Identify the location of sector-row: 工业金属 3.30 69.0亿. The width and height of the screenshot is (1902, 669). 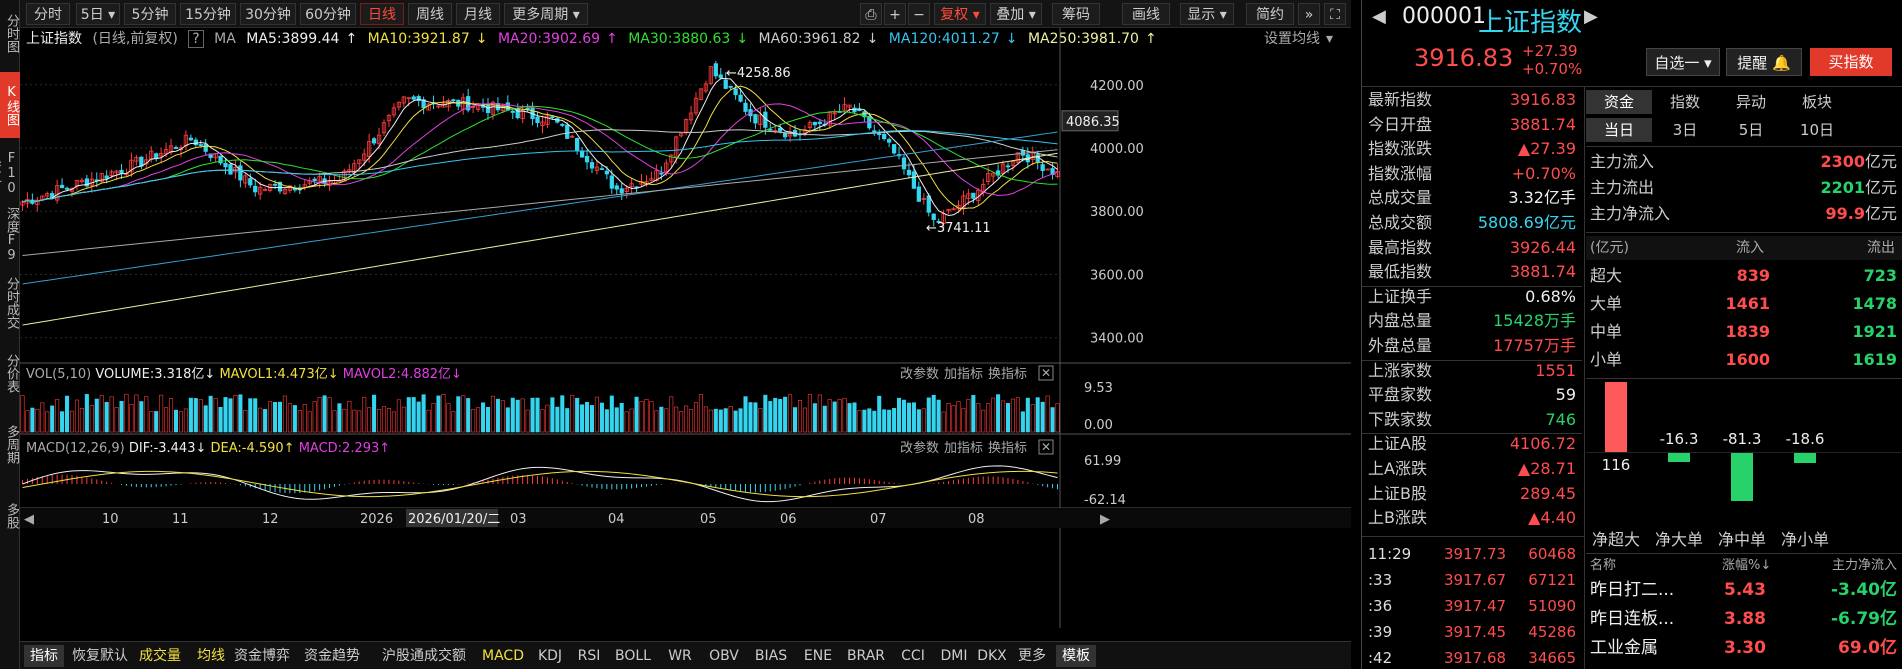
(1744, 648).